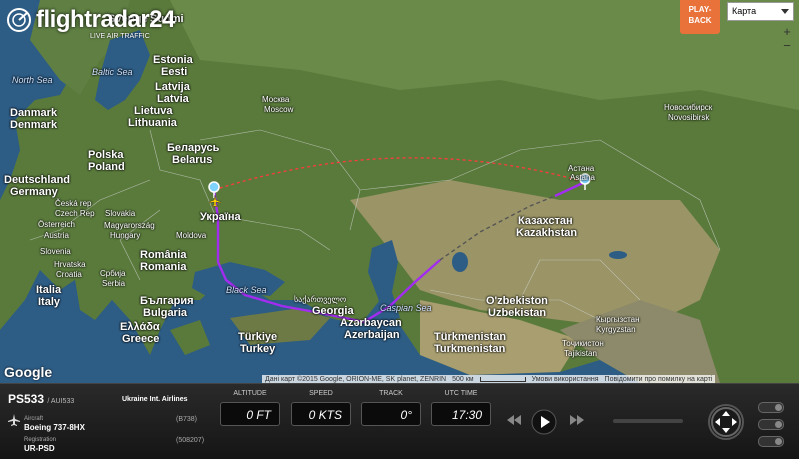 This screenshot has height=459, width=799. I want to click on label-tajikistan-2: Tajikistan, so click(580, 353).